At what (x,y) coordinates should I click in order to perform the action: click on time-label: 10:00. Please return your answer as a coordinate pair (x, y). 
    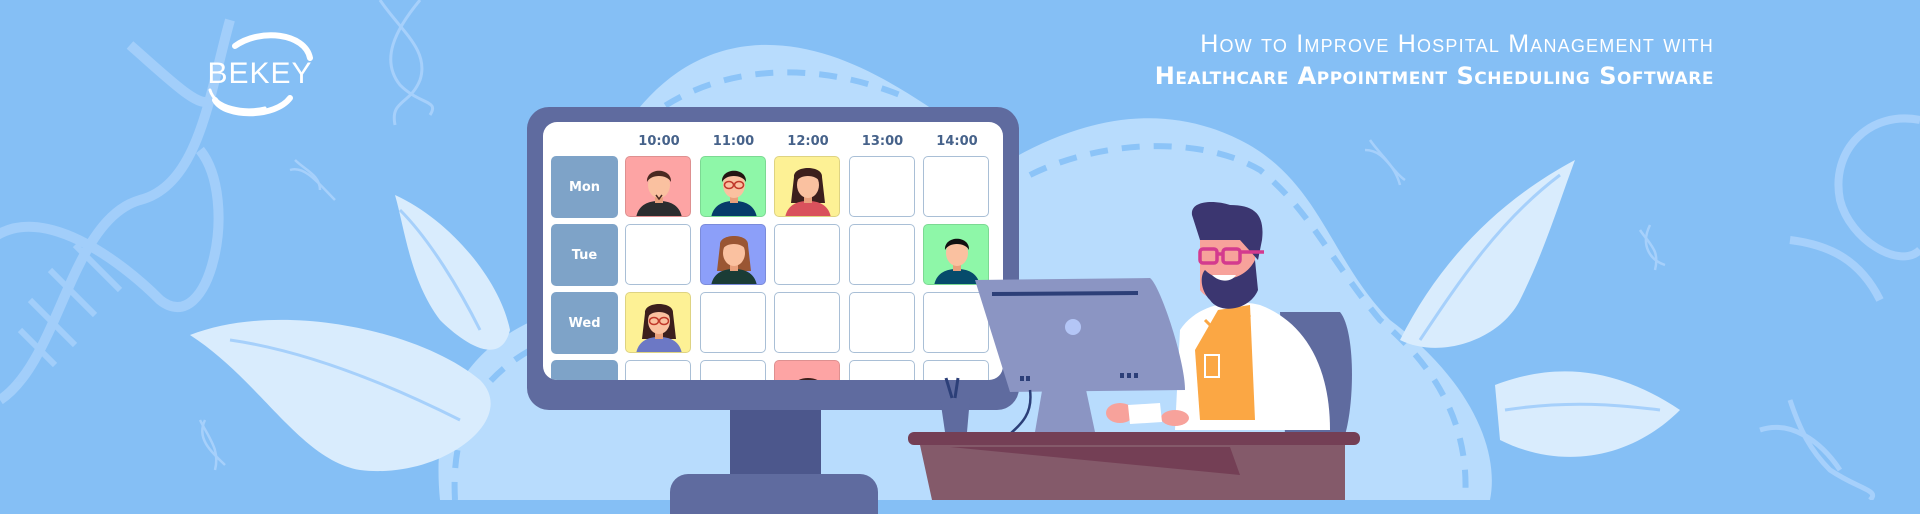
    Looking at the image, I should click on (659, 141).